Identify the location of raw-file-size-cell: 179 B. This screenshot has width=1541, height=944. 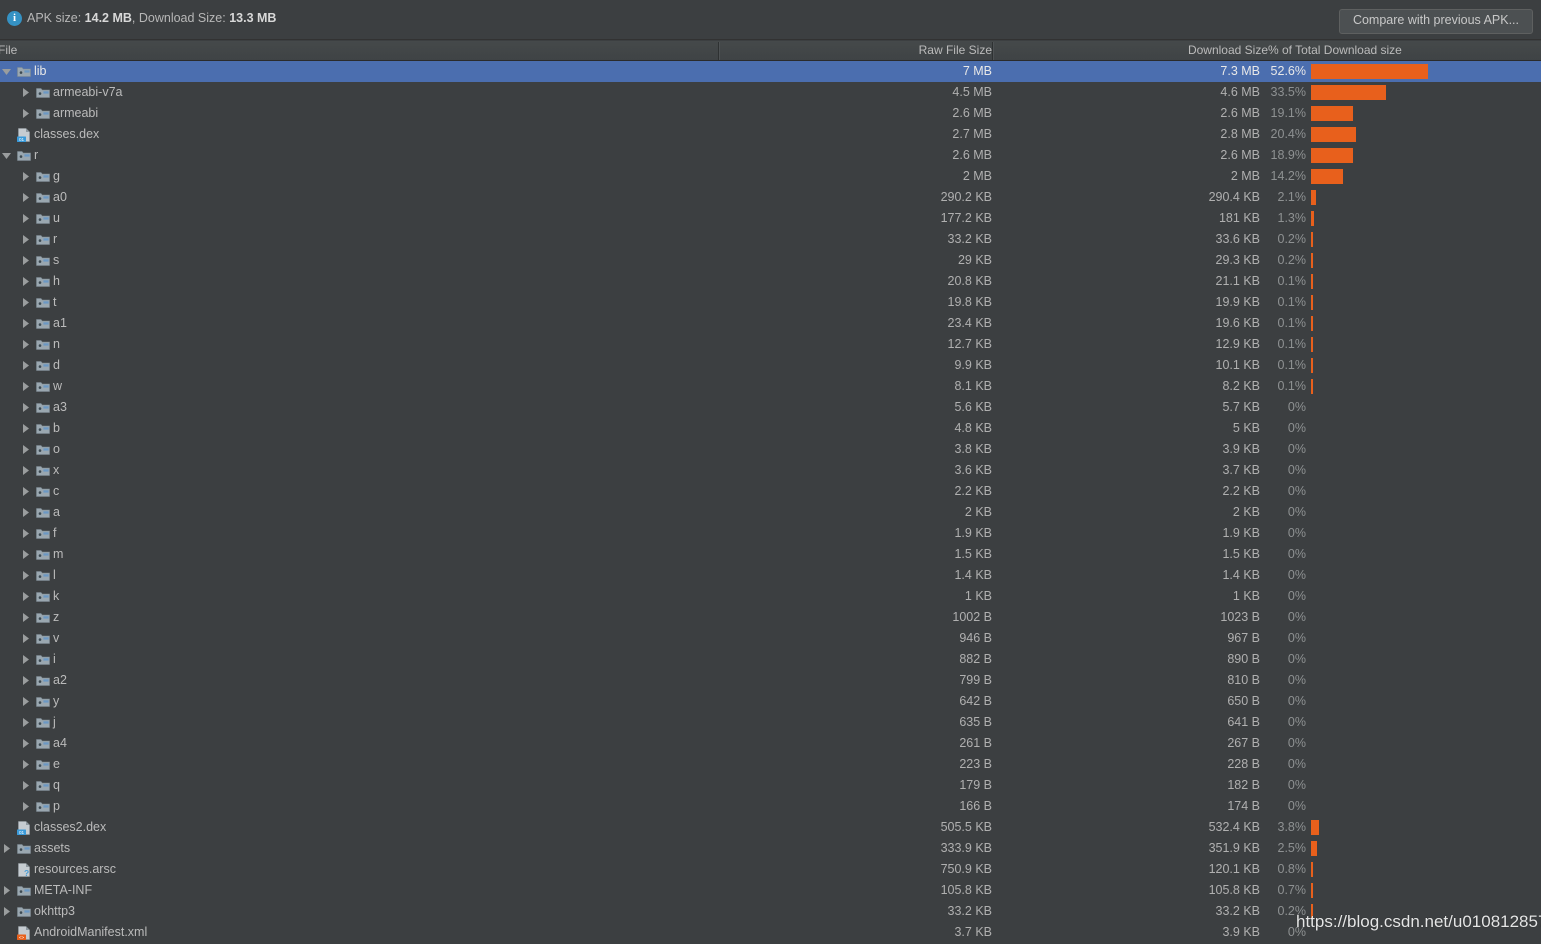
(975, 785).